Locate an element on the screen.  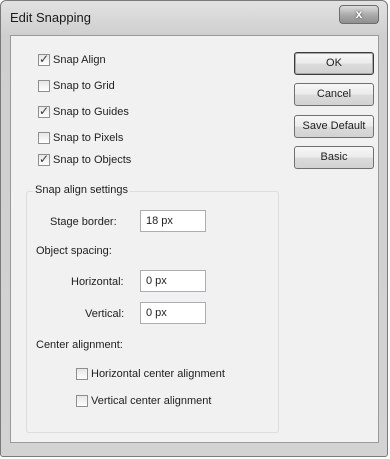
cancel-button: Cancel is located at coordinates (334, 94).